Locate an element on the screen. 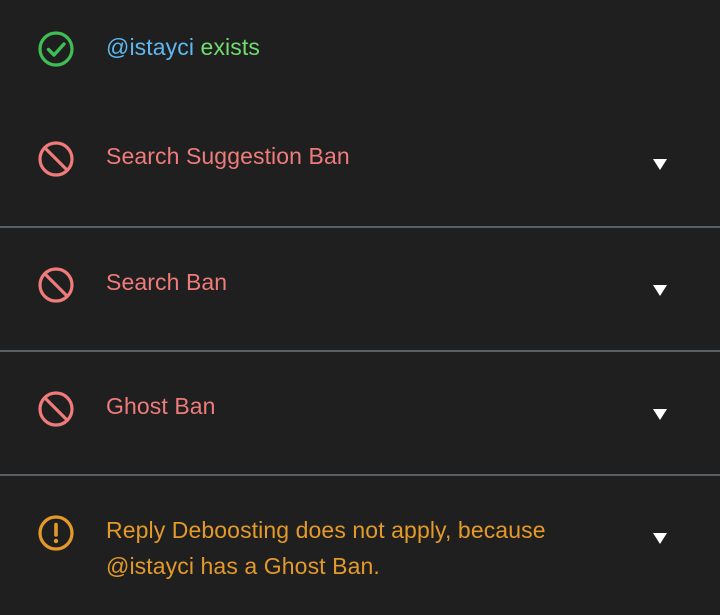 Image resolution: width=720 pixels, height=615 pixels. check-label: Search Ban is located at coordinates (167, 282).